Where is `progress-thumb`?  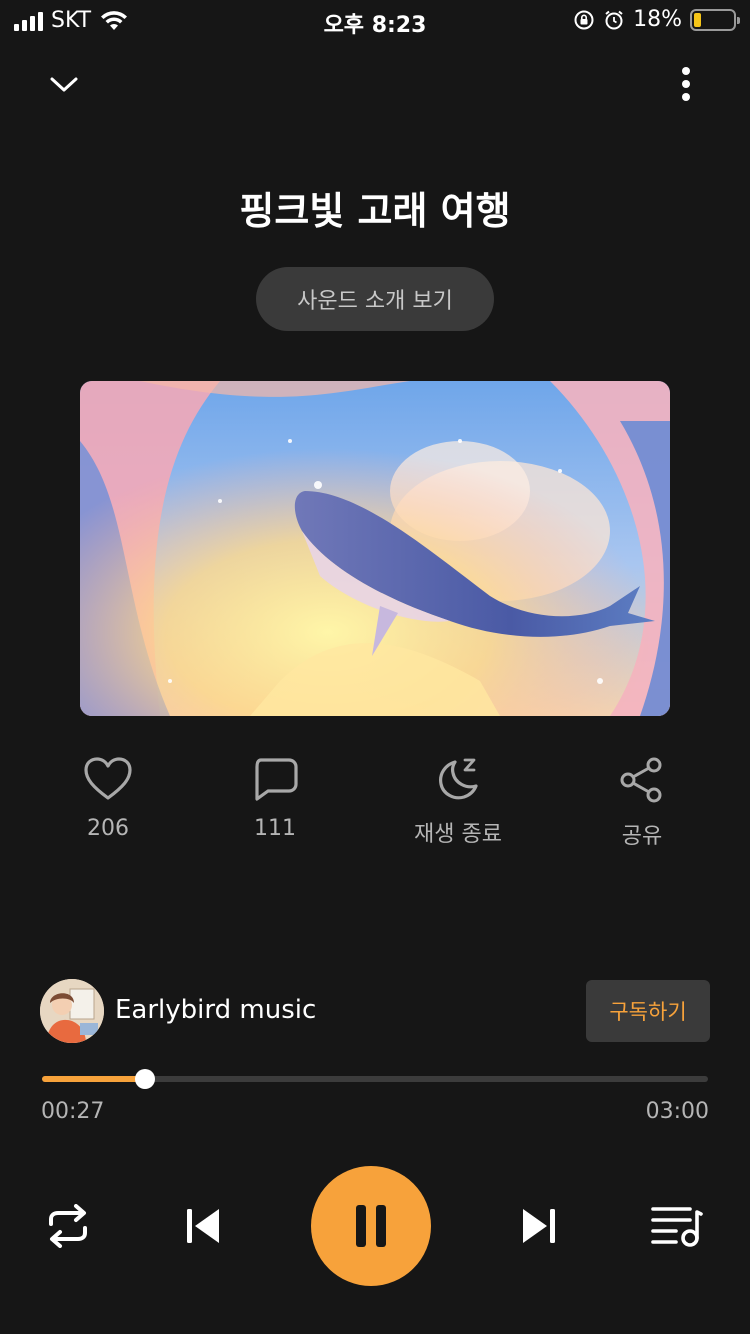
progress-thumb is located at coordinates (145, 1079).